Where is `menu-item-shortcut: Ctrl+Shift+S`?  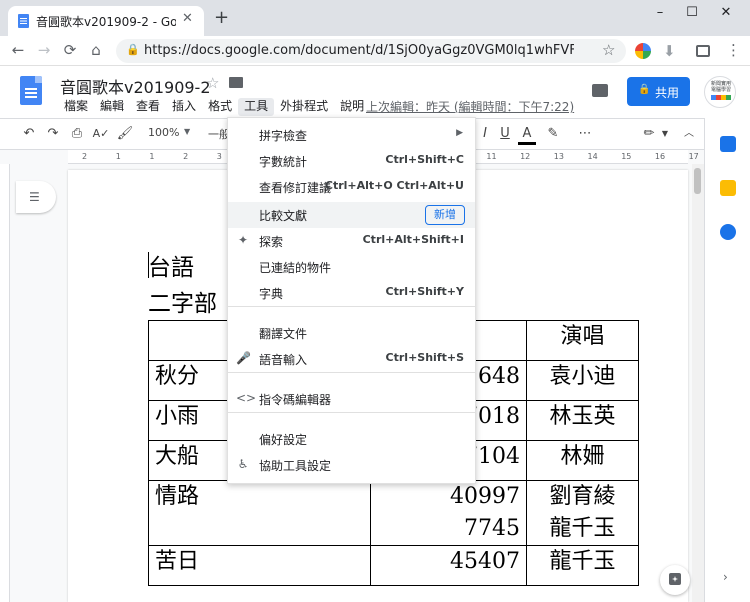
menu-item-shortcut: Ctrl+Shift+S is located at coordinates (424, 357).